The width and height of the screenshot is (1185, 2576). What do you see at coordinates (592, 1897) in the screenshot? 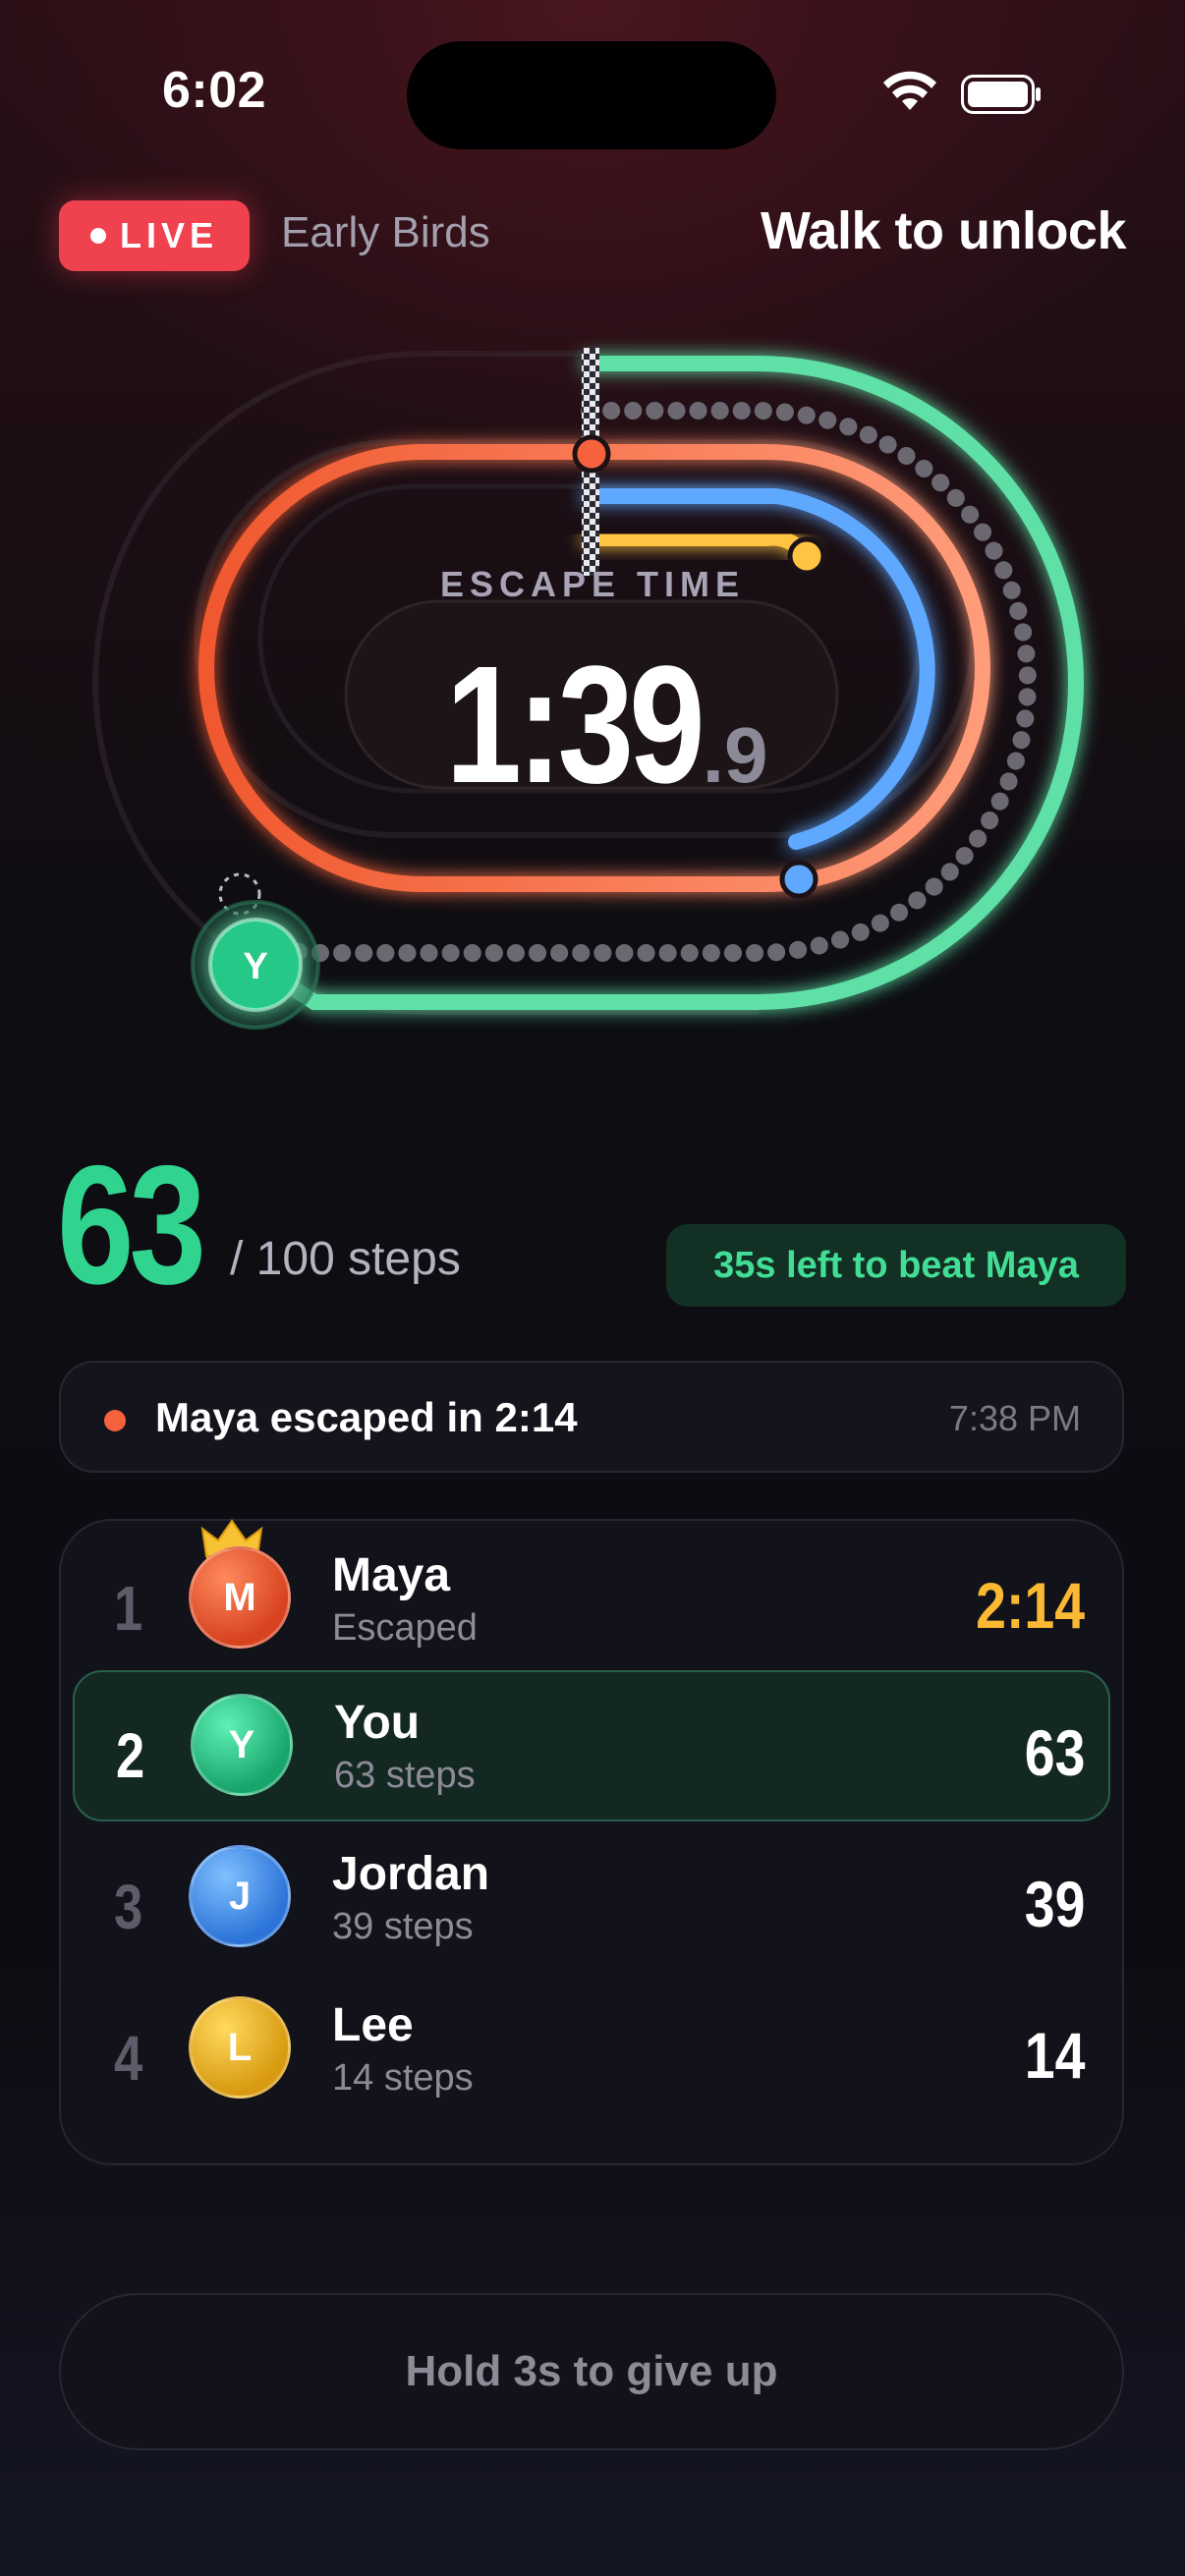
I see `leaderboard-row-jordan: 3 J Jordan 39 steps 39` at bounding box center [592, 1897].